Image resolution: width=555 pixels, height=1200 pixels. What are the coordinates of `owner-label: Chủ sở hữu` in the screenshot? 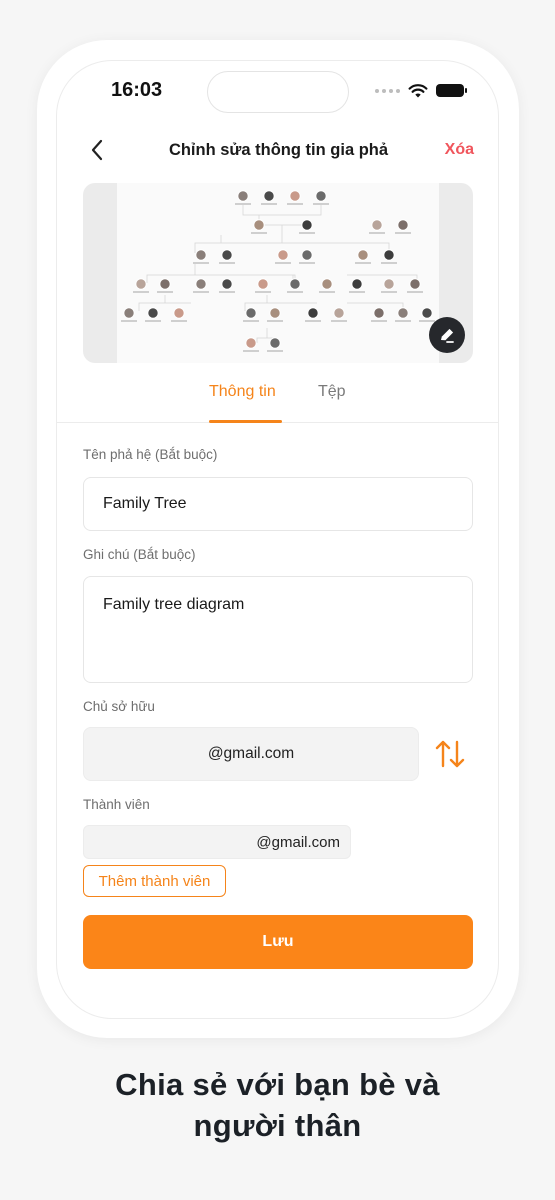 It's located at (119, 706).